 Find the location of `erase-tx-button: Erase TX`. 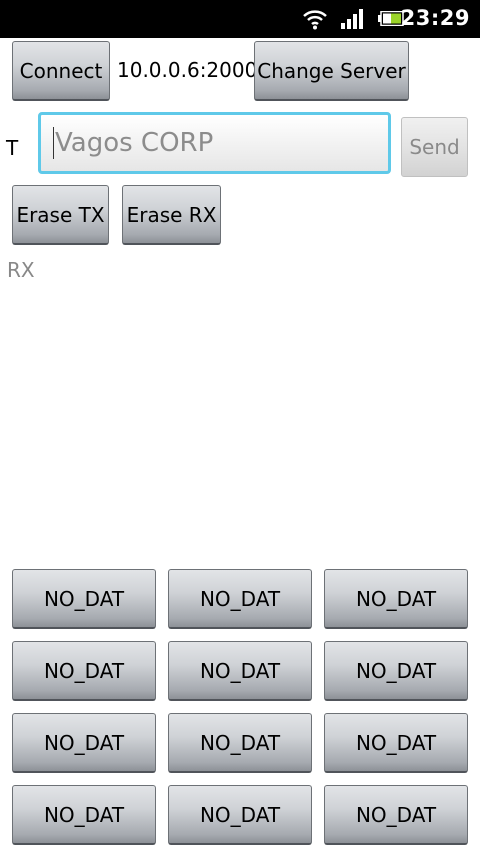

erase-tx-button: Erase TX is located at coordinates (60, 215).